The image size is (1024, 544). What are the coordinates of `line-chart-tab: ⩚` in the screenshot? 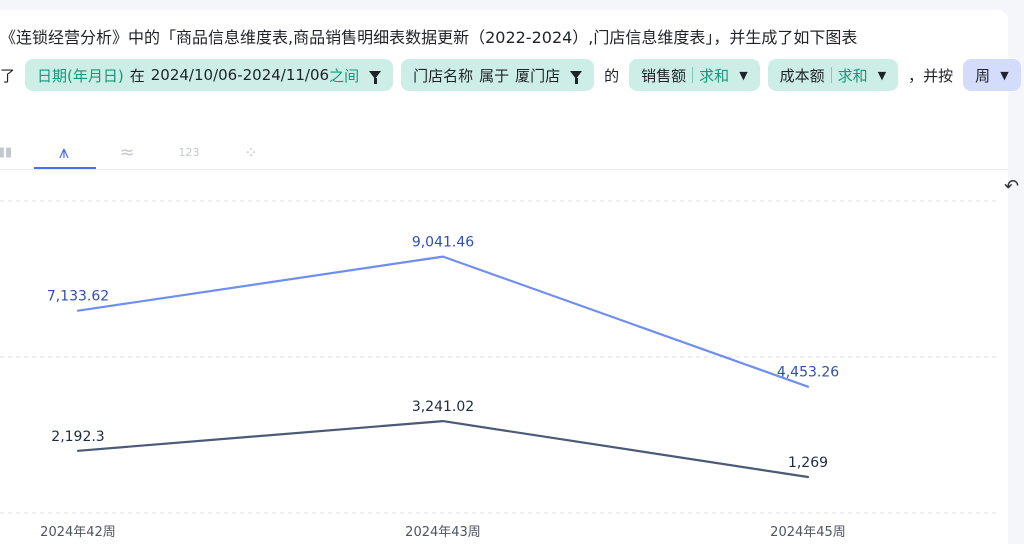 It's located at (64, 152).